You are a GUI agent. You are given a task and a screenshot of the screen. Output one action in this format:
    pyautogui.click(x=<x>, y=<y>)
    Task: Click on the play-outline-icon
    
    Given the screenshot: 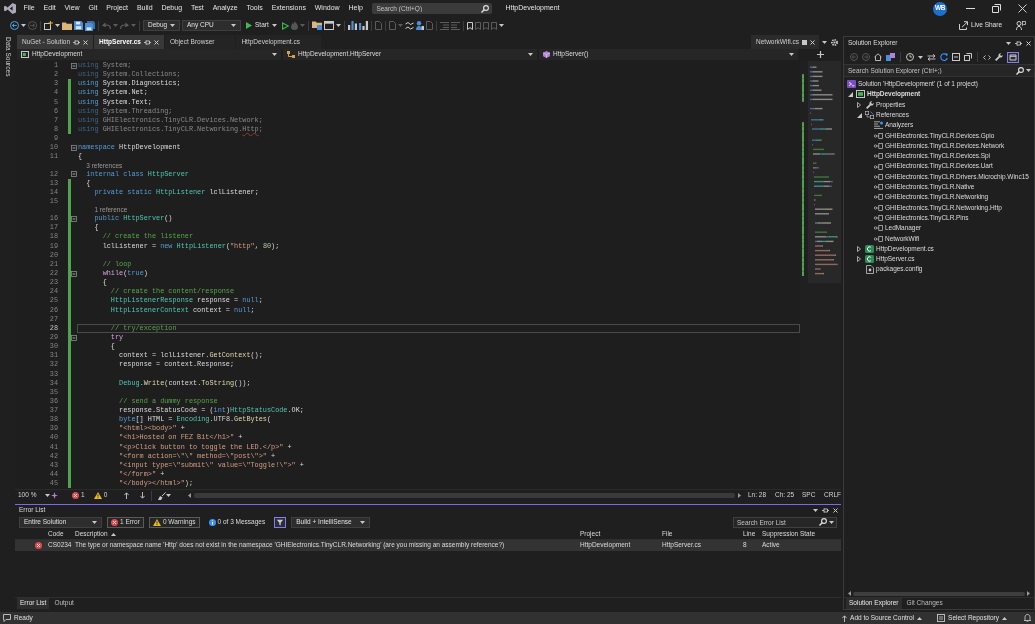 What is the action you would take?
    pyautogui.click(x=285, y=25)
    